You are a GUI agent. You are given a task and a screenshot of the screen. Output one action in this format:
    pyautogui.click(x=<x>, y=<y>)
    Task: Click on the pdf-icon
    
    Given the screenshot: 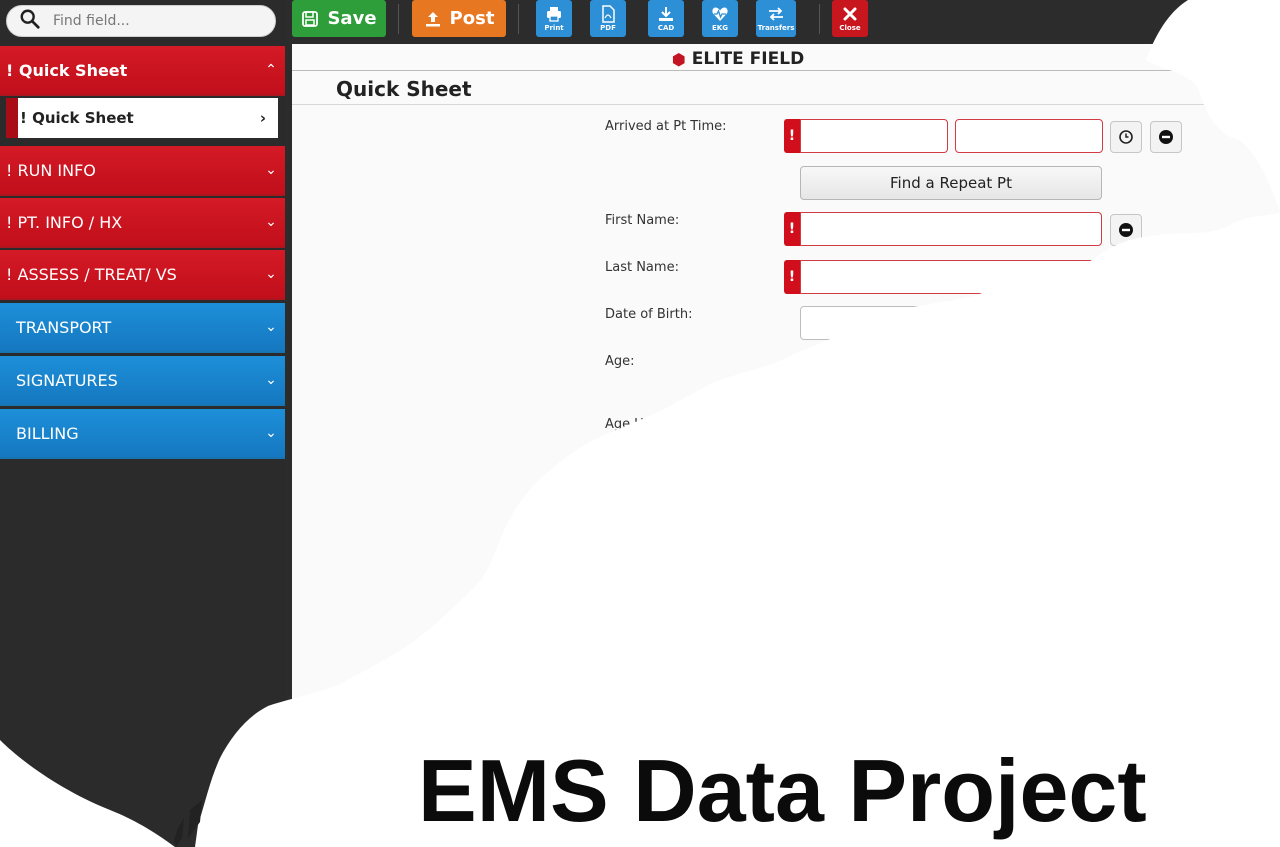 What is the action you would take?
    pyautogui.click(x=608, y=14)
    